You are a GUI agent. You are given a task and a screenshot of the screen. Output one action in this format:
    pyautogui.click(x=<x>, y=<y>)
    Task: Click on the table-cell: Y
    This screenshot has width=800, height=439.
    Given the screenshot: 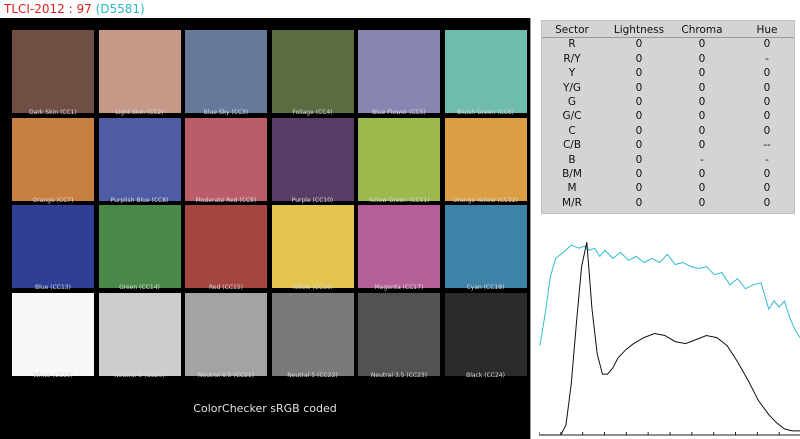 What is the action you would take?
    pyautogui.click(x=572, y=73)
    